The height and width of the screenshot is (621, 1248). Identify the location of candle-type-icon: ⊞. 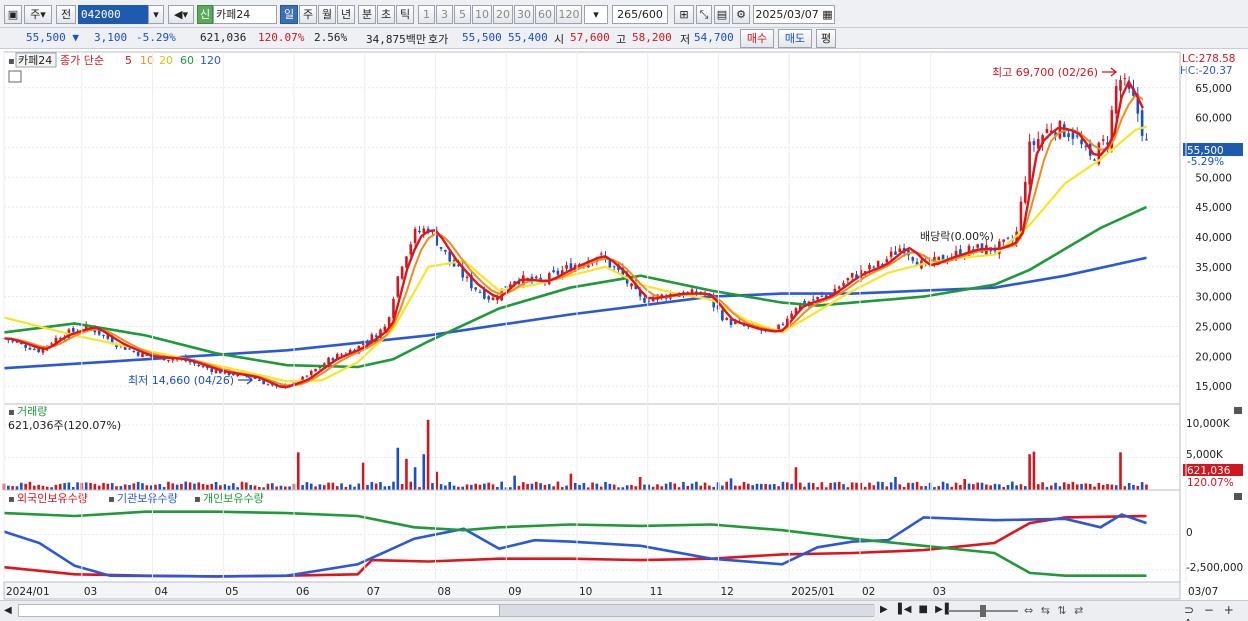
(684, 14).